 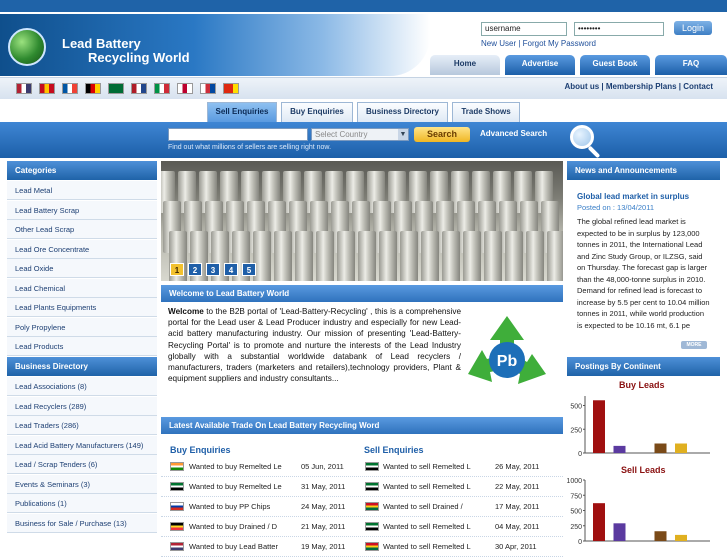 I want to click on japan-flag-icon, so click(x=185, y=88).